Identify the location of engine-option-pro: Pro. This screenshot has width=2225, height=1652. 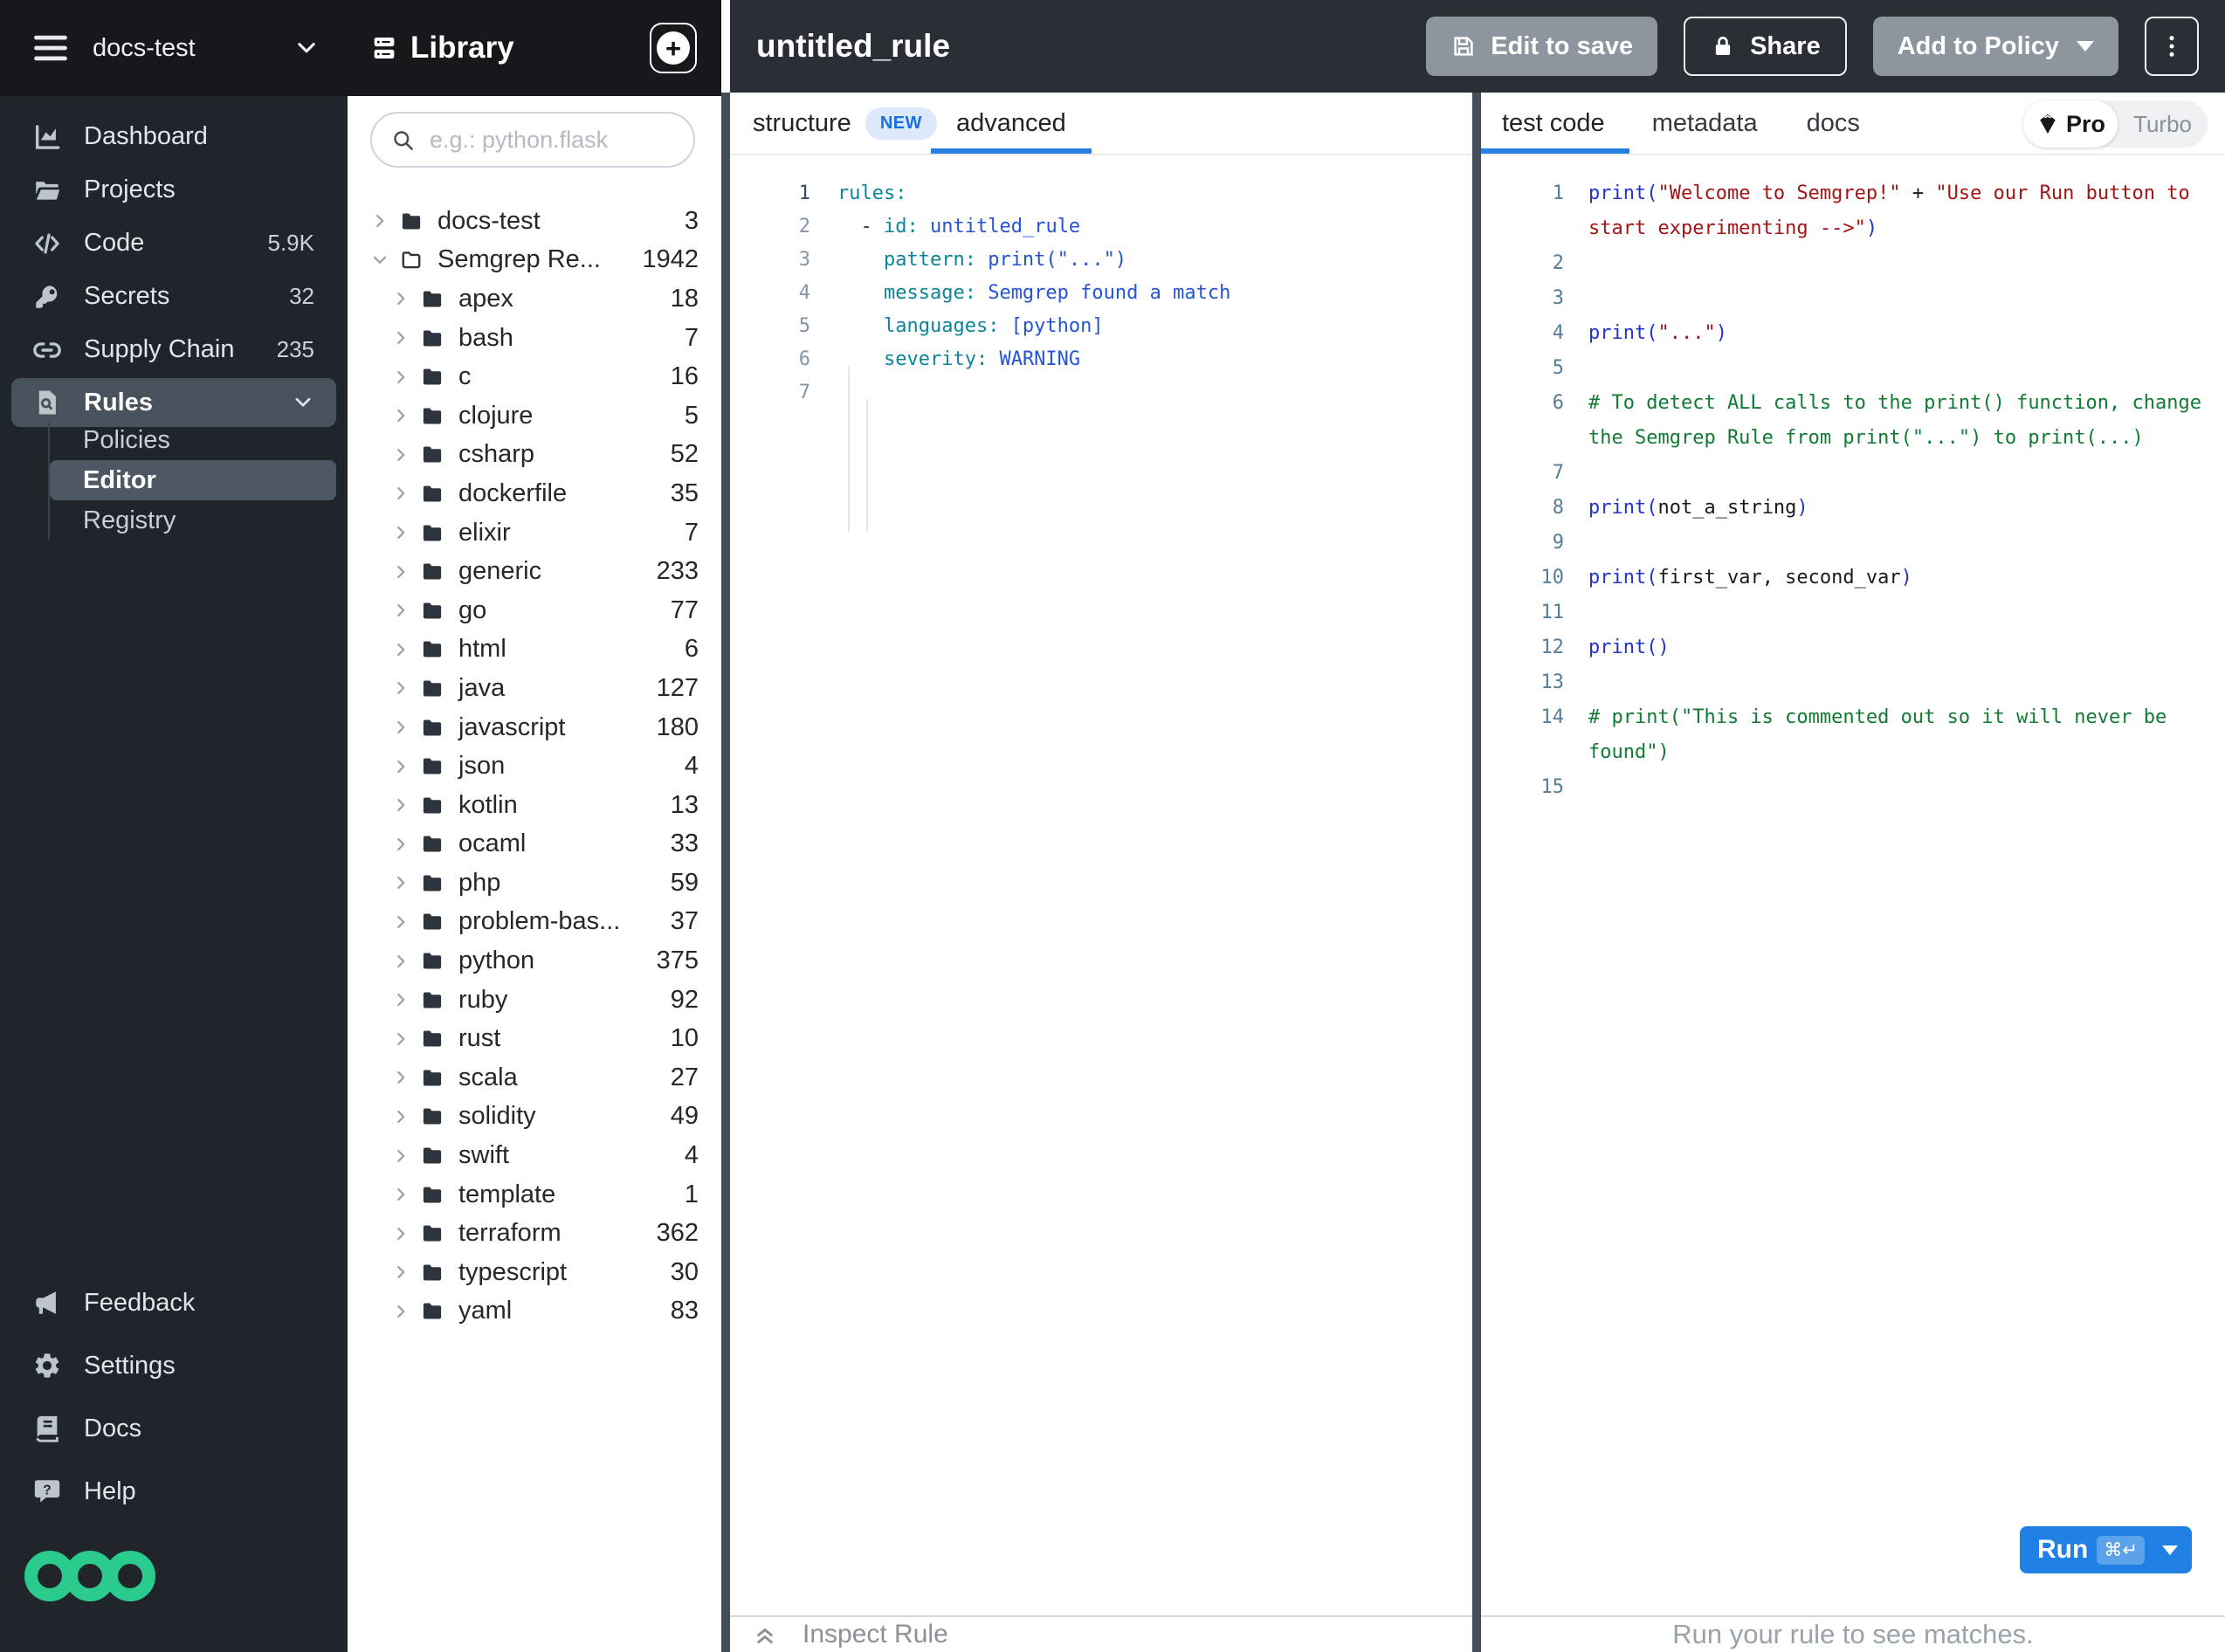
(2070, 124).